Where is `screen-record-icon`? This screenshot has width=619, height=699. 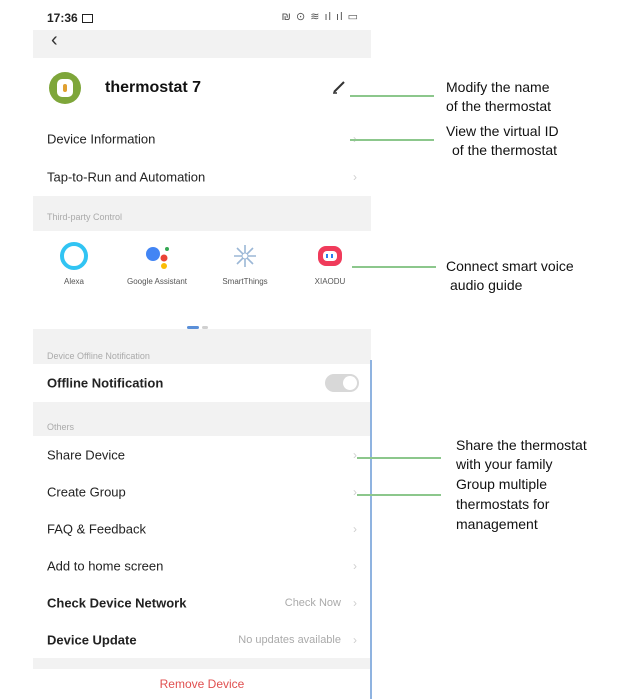
screen-record-icon is located at coordinates (87, 18).